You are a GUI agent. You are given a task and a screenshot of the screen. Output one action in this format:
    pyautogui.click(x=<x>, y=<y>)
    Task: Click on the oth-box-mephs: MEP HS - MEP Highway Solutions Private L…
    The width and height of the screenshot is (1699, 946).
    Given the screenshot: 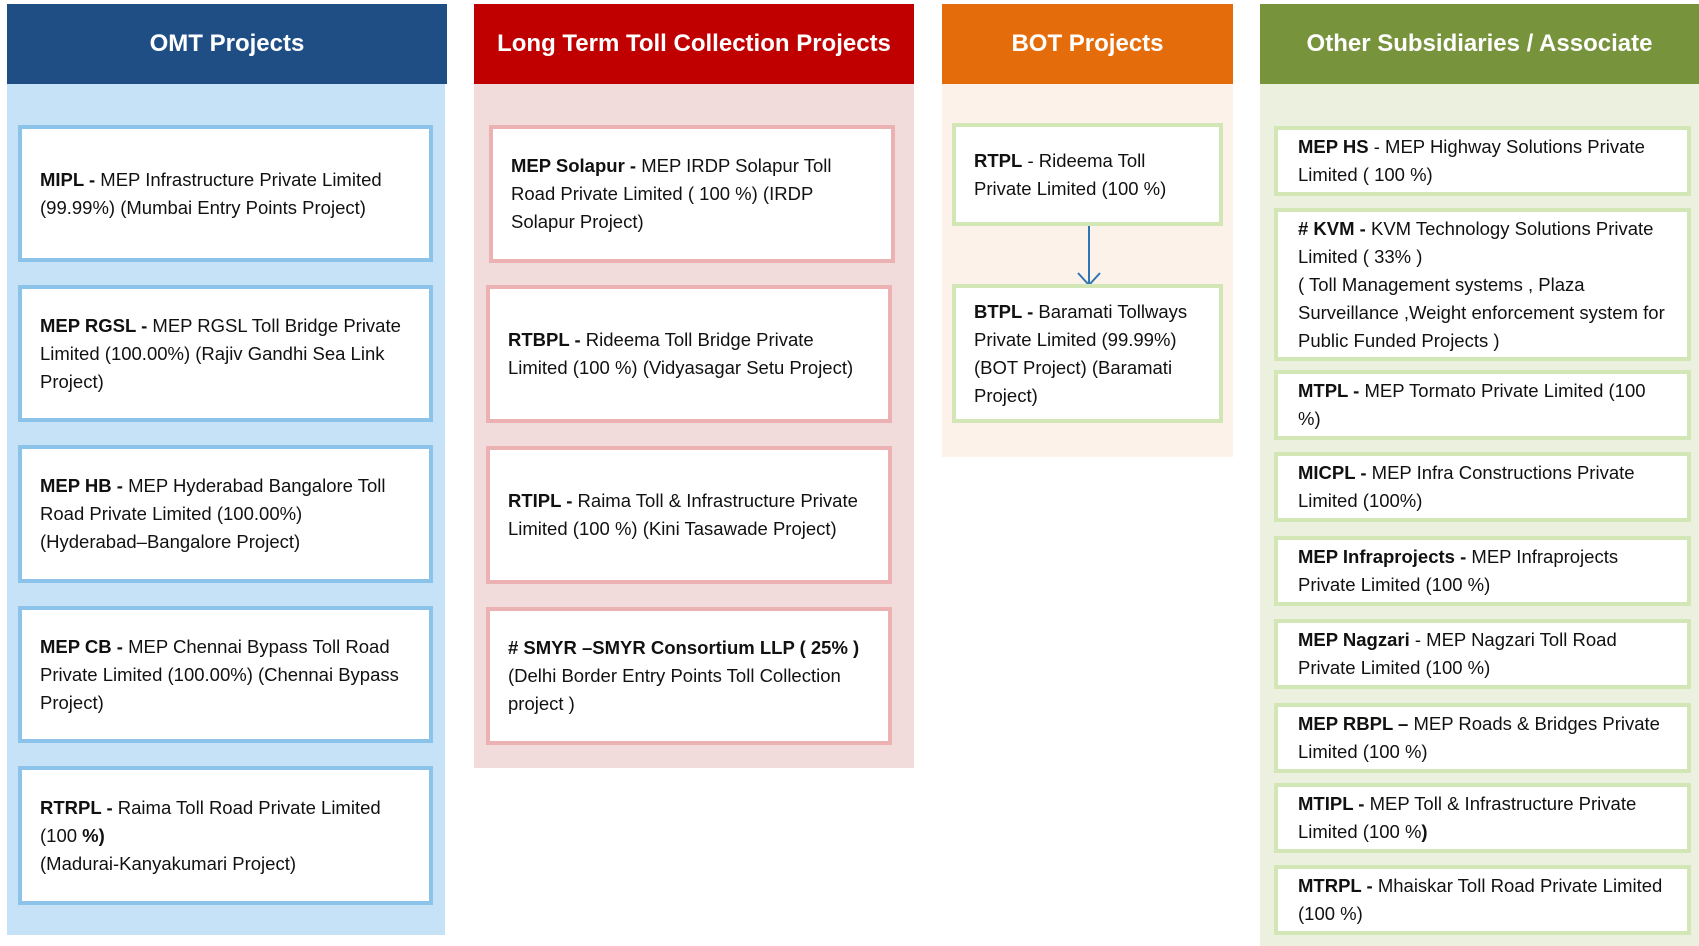 What is the action you would take?
    pyautogui.click(x=1482, y=161)
    